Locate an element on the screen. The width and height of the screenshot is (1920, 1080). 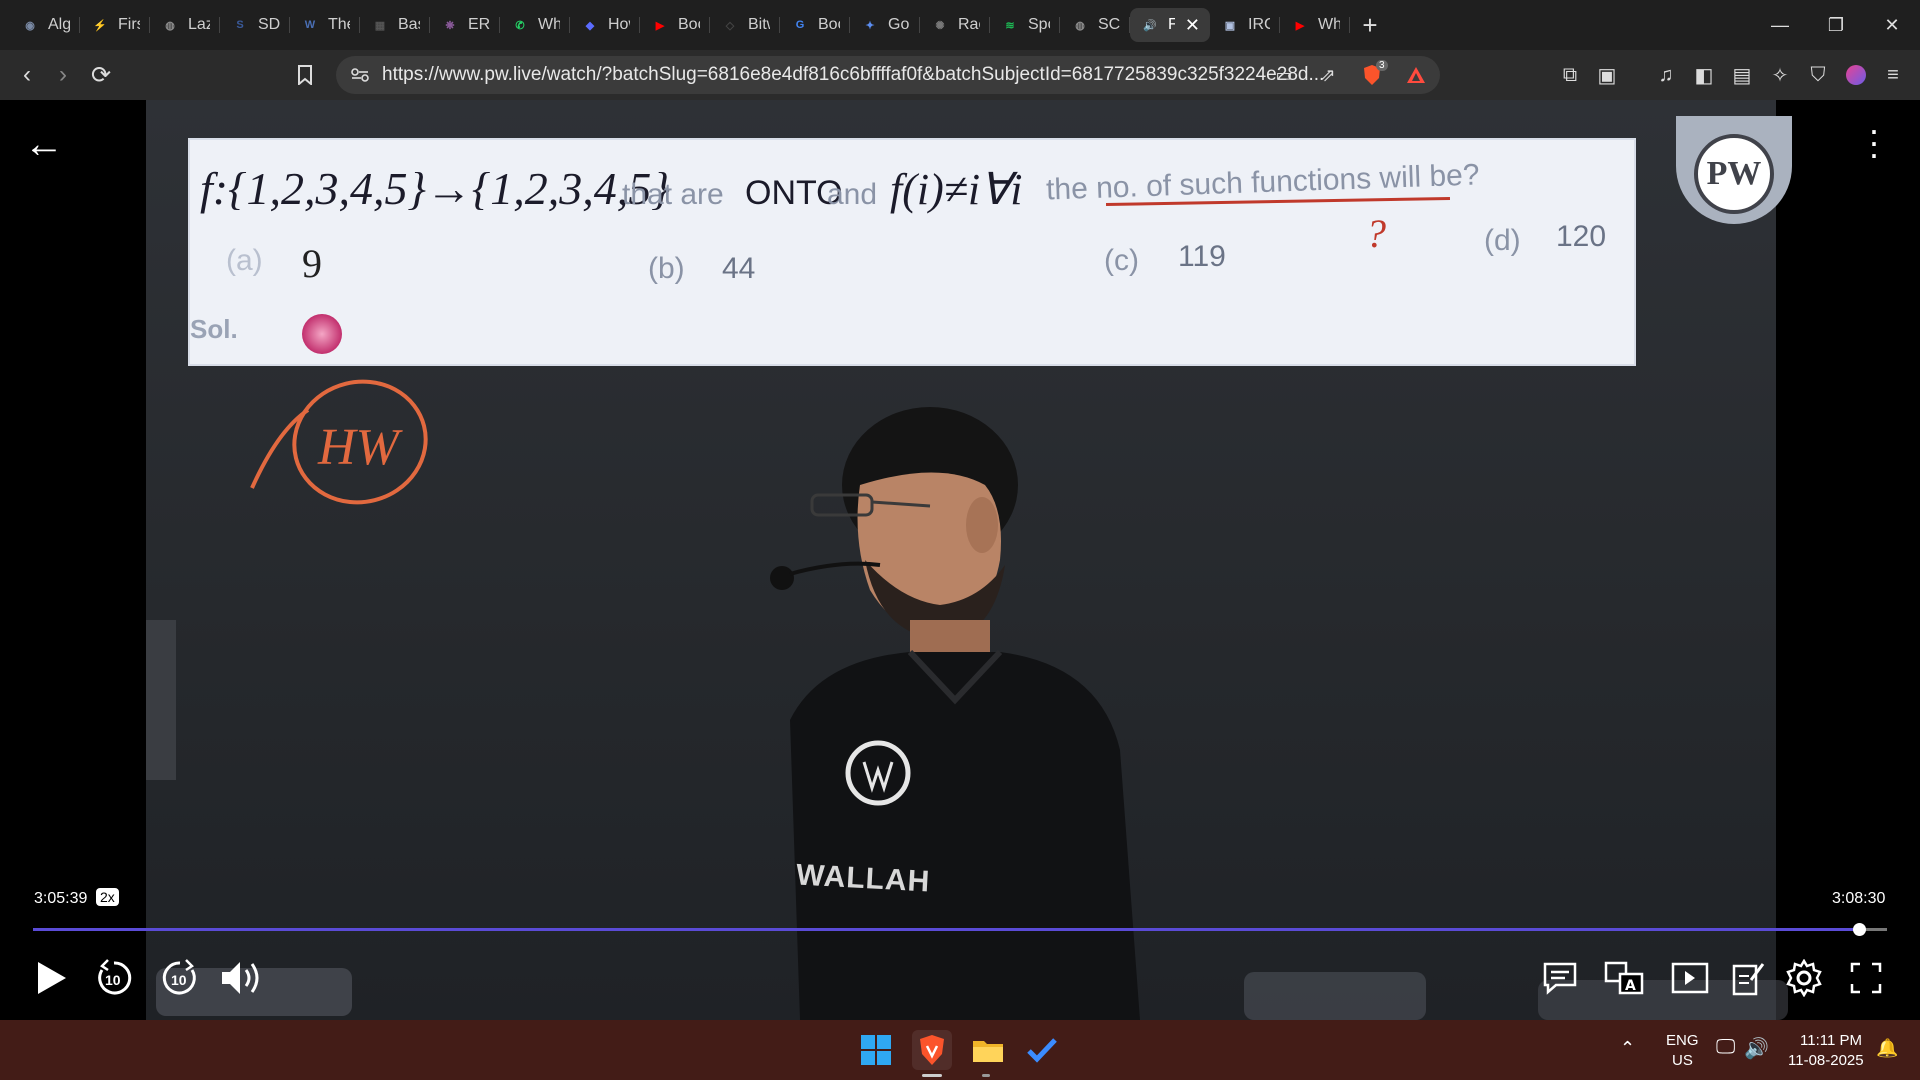
browser-tab: ◆ How is located at coordinates (605, 25).